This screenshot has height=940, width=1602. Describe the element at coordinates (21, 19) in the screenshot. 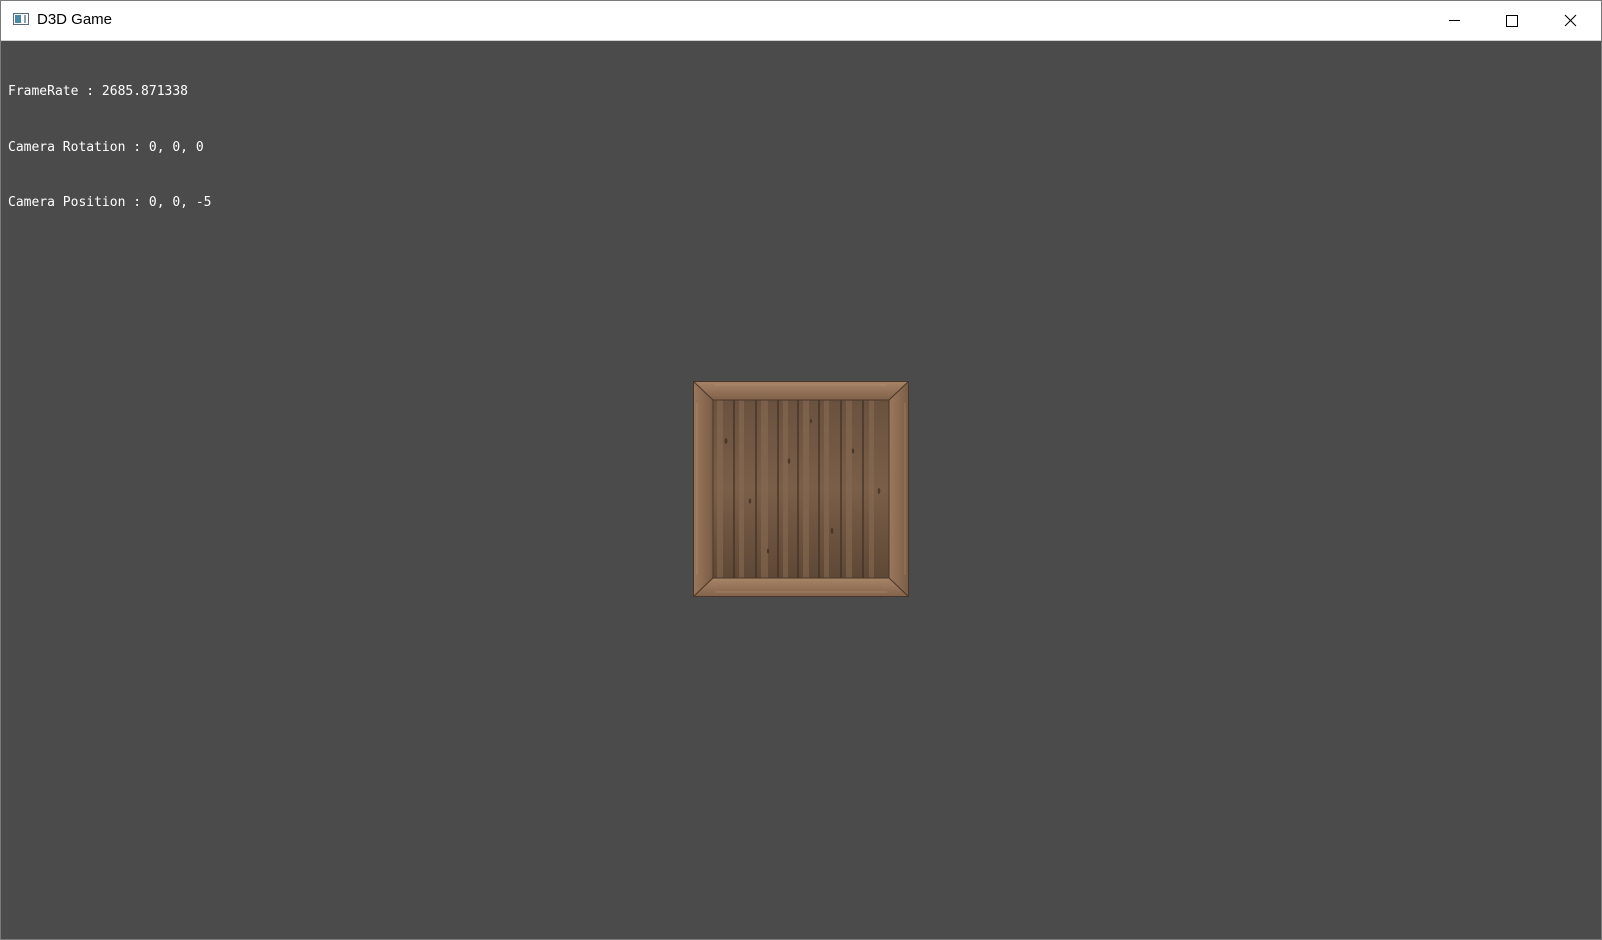

I see `app-window-icon` at that location.